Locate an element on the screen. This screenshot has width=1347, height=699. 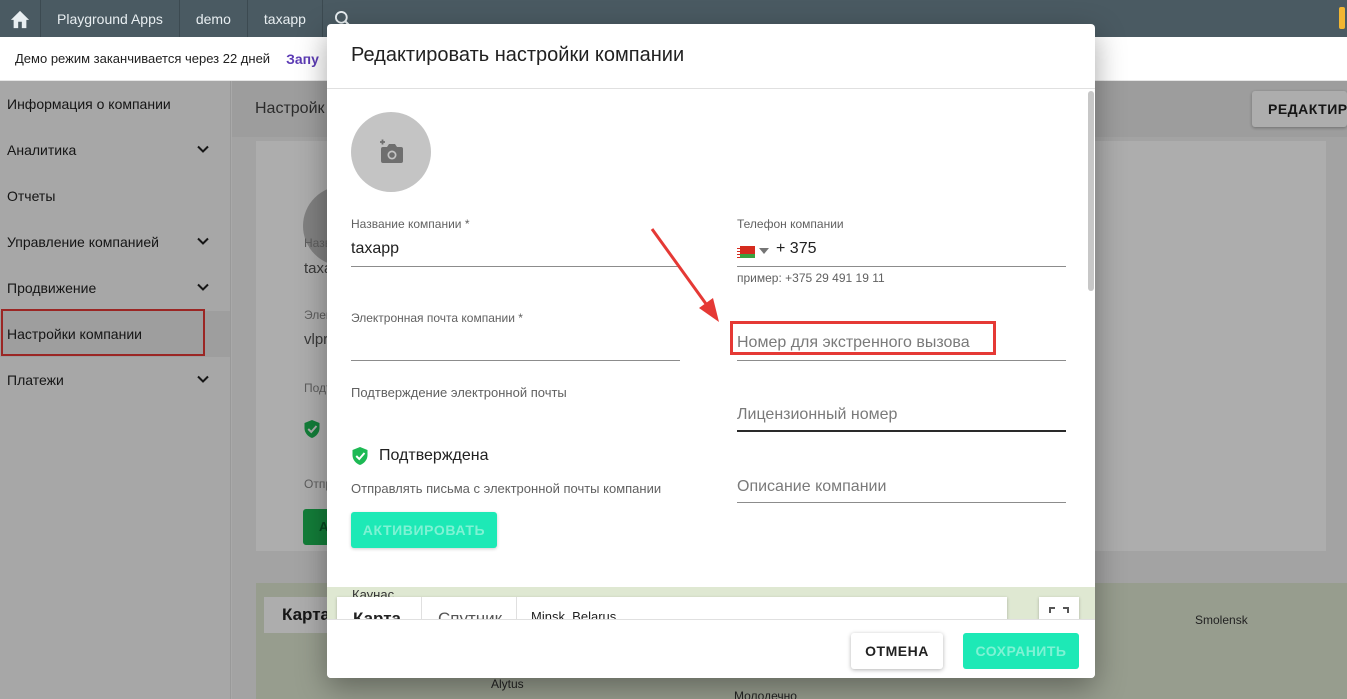
annotation-arrow is located at coordinates (684, 275).